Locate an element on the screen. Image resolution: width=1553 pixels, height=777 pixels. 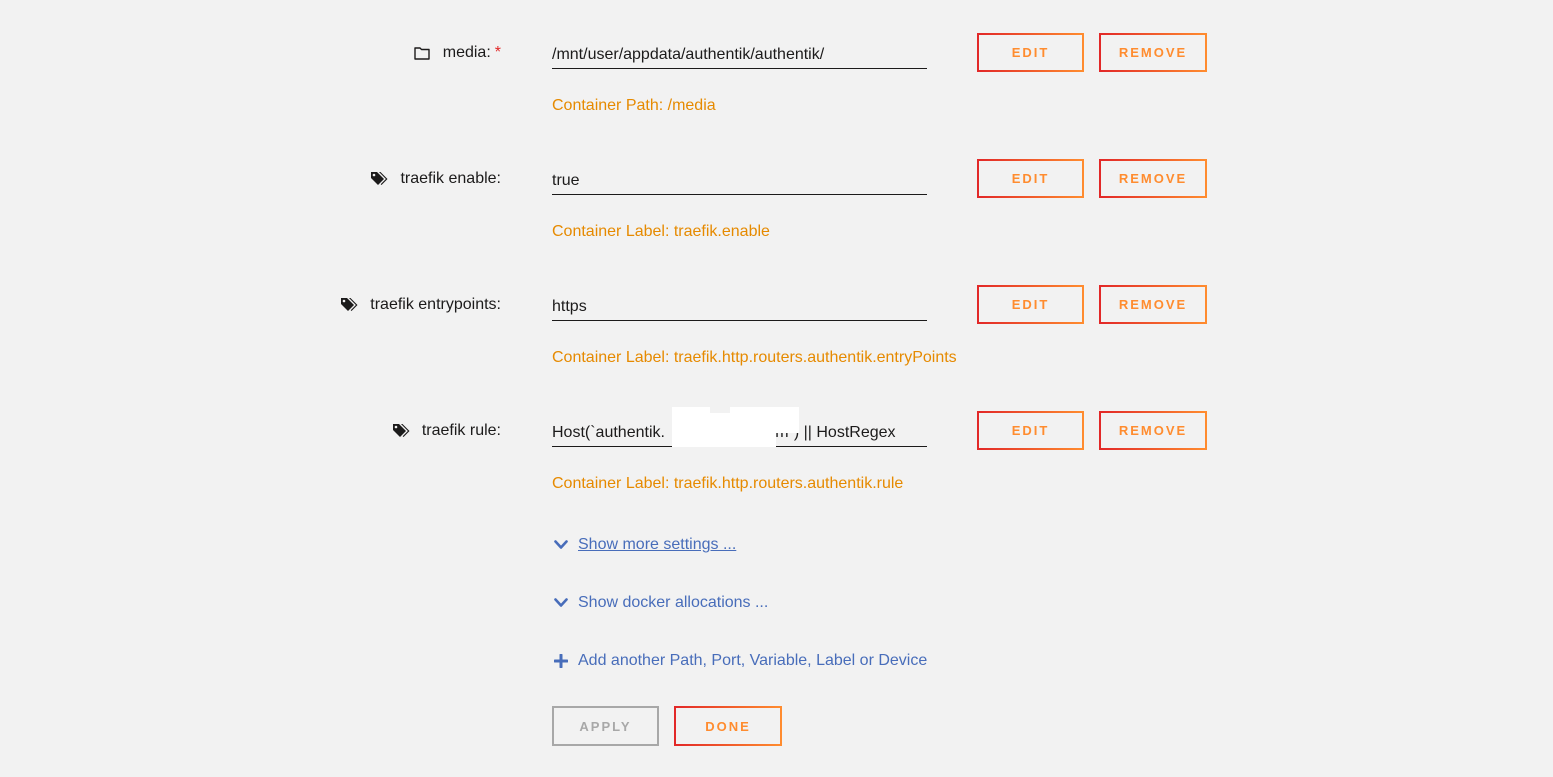
plus-icon is located at coordinates (561, 661).